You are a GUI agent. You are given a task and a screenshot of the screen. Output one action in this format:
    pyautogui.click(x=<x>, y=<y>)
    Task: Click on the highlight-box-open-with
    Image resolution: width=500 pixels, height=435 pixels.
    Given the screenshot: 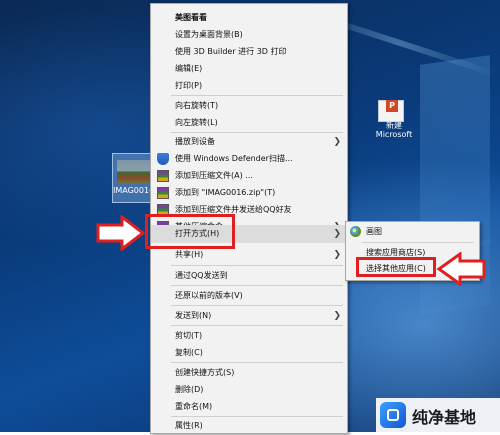 What is the action you would take?
    pyautogui.click(x=190, y=231)
    